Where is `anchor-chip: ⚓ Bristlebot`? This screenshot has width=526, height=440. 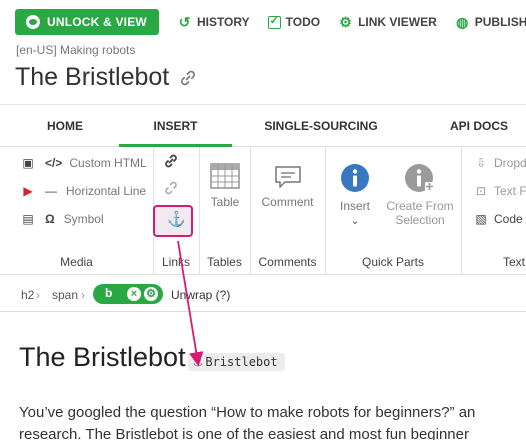
anchor-chip: ⚓ Bristlebot is located at coordinates (236, 362).